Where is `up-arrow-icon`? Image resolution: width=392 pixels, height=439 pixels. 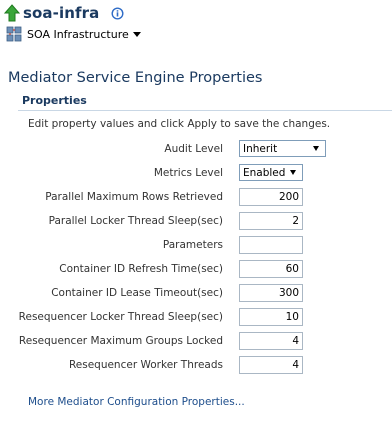 up-arrow-icon is located at coordinates (12, 13).